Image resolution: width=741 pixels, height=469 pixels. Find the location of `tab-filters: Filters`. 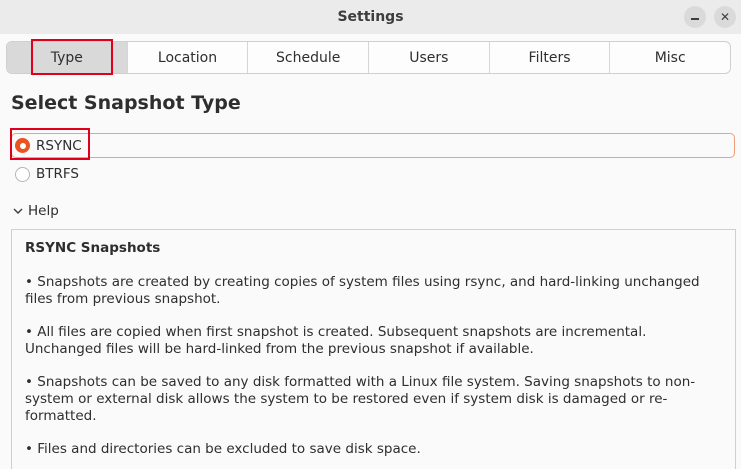

tab-filters: Filters is located at coordinates (550, 57).